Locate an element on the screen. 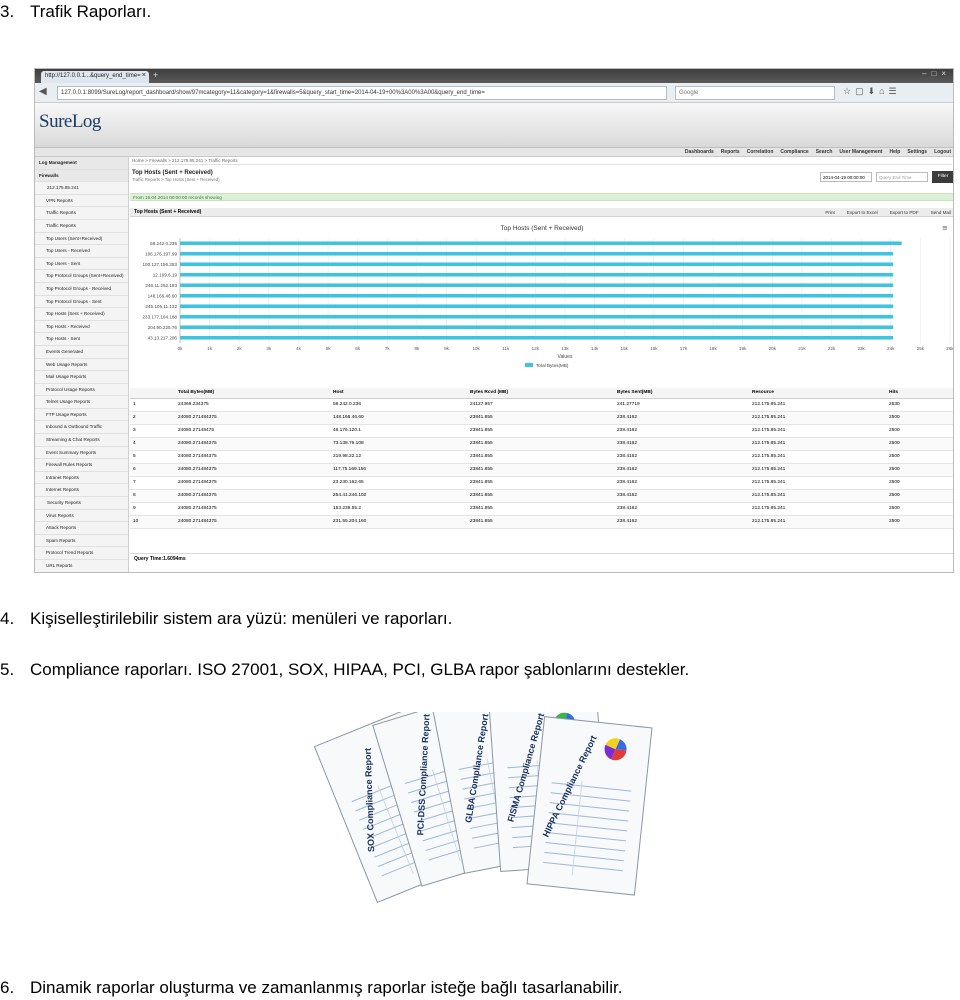 Image resolution: width=960 pixels, height=1000 pixels. column-header: Host is located at coordinates (398, 393).